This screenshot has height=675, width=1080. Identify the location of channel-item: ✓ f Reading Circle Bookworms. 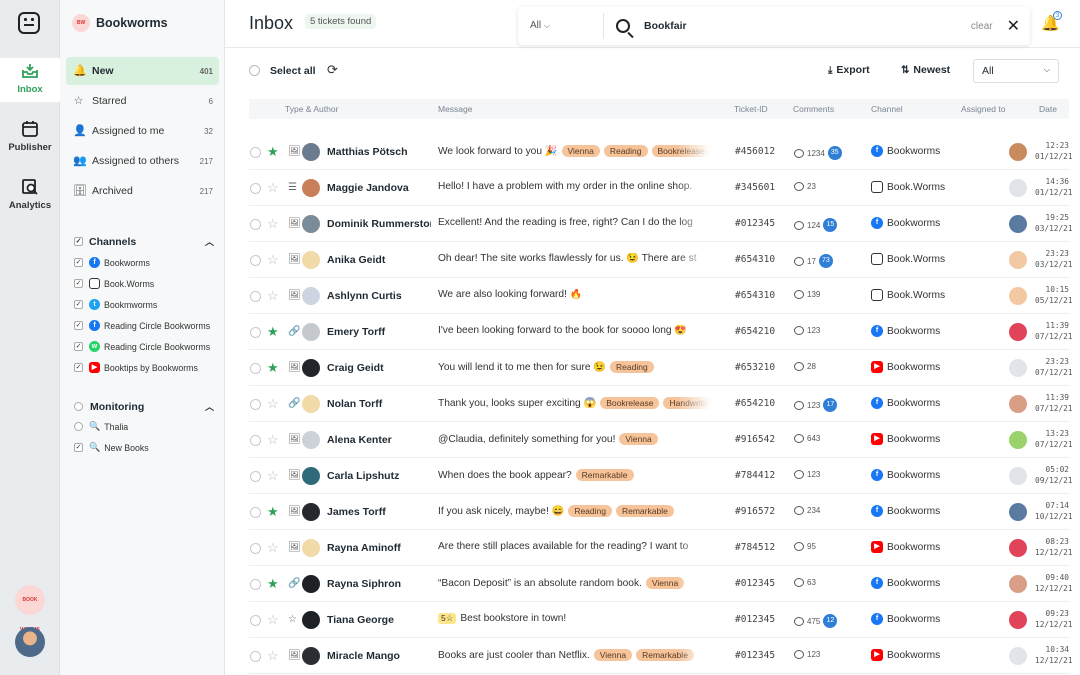
(146, 325).